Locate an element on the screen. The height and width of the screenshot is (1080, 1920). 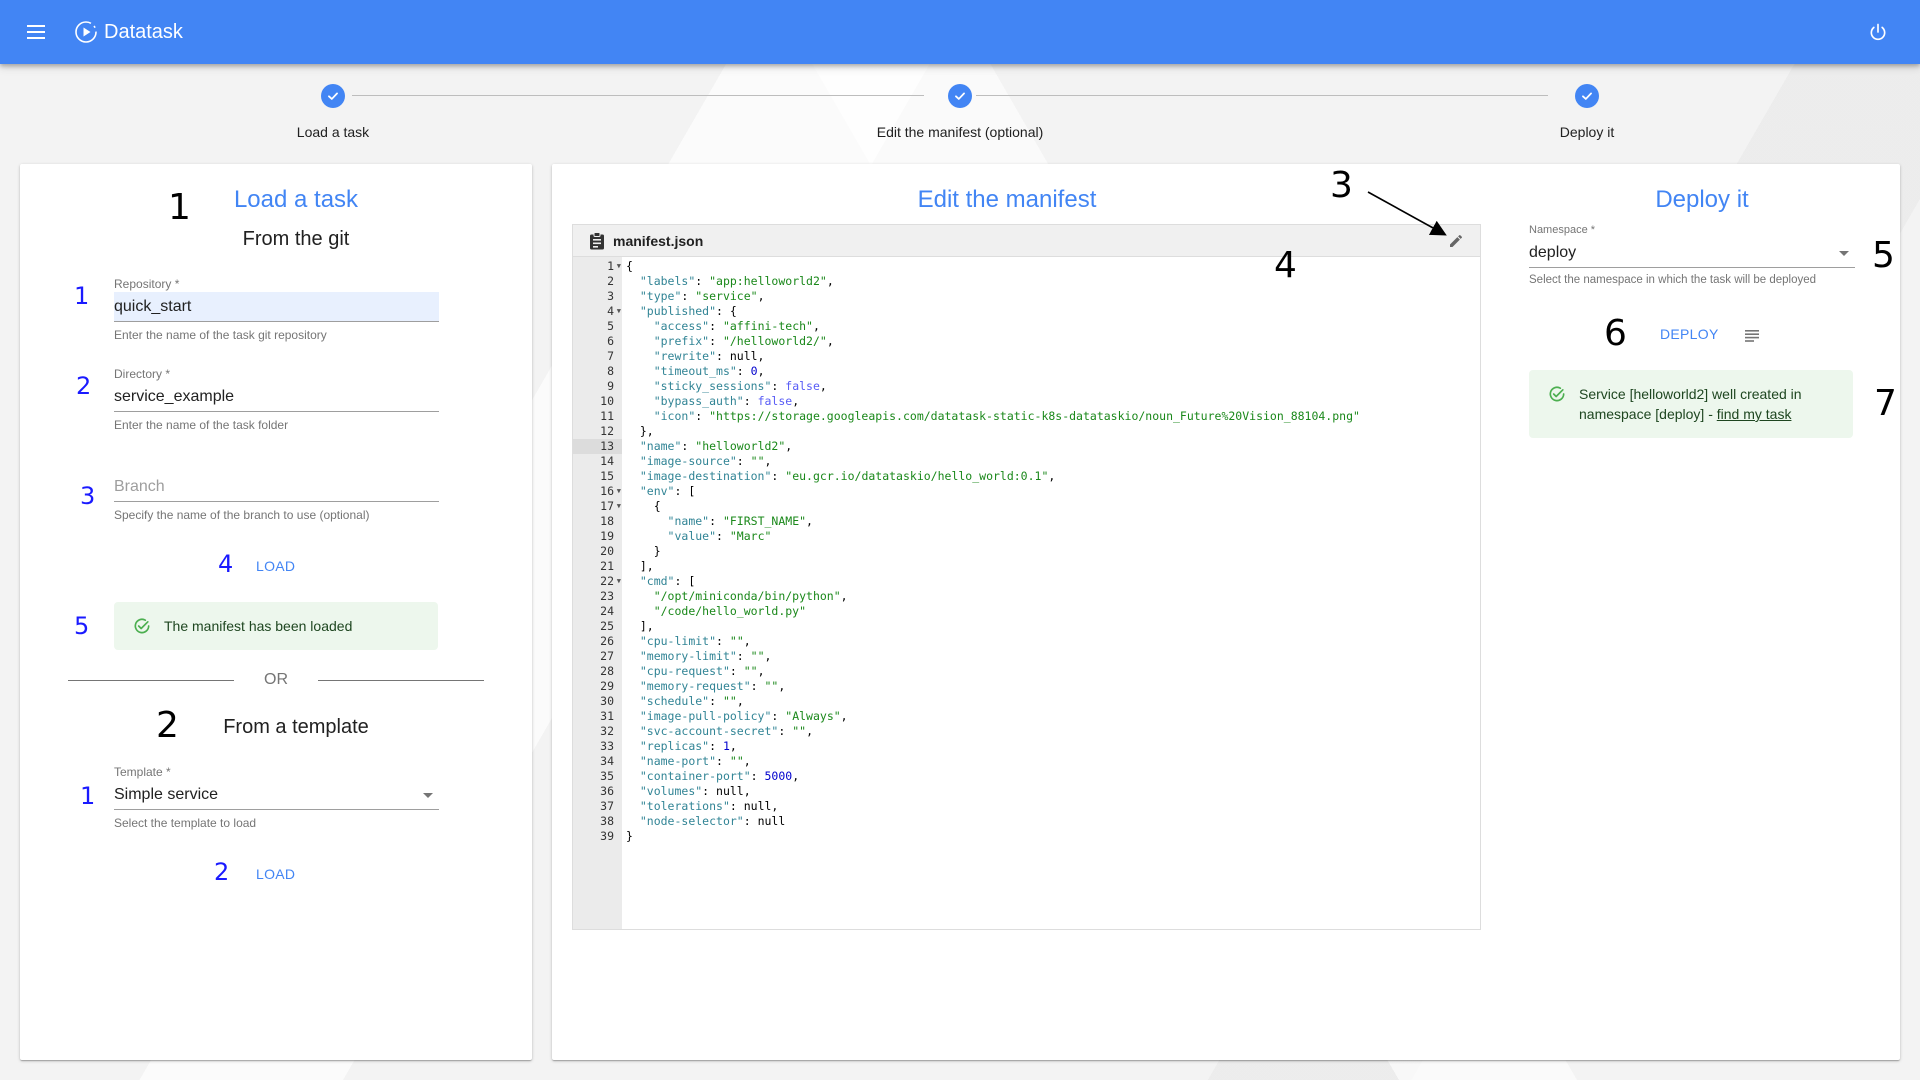
code-line: { is located at coordinates (643, 506).